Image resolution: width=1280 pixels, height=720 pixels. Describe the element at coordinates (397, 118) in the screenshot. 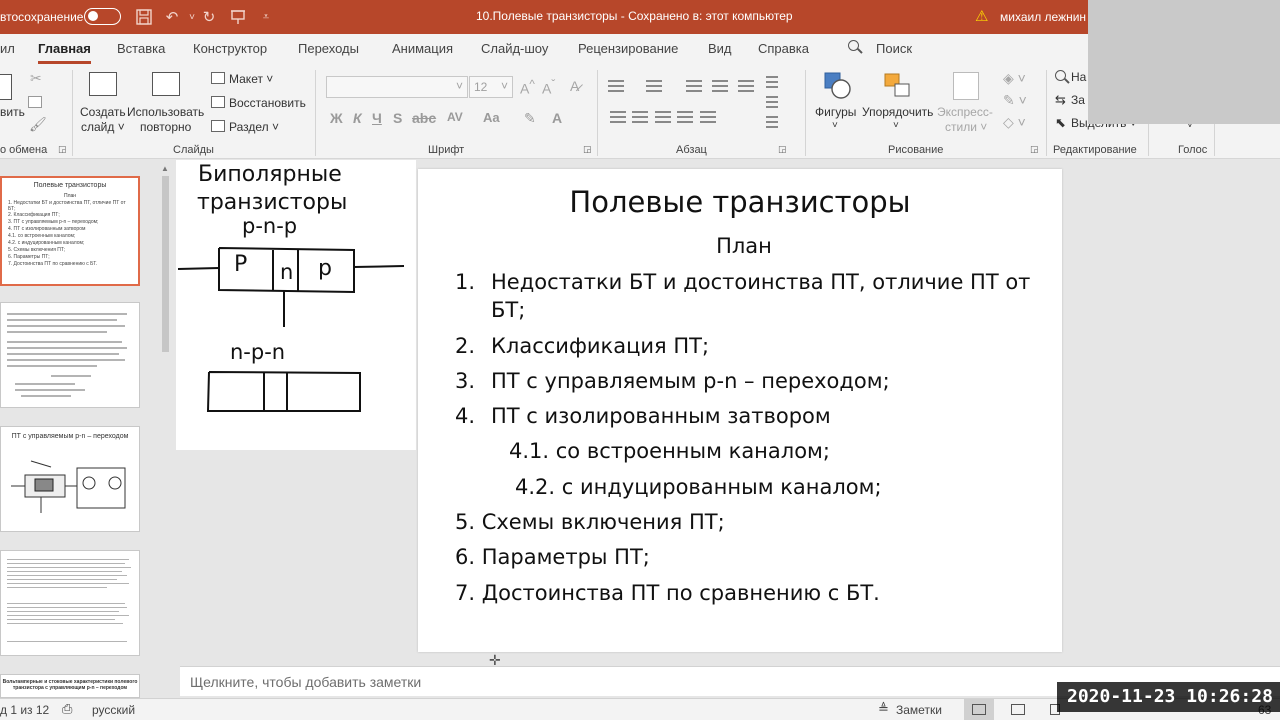

I see `shadow-icon: S` at that location.